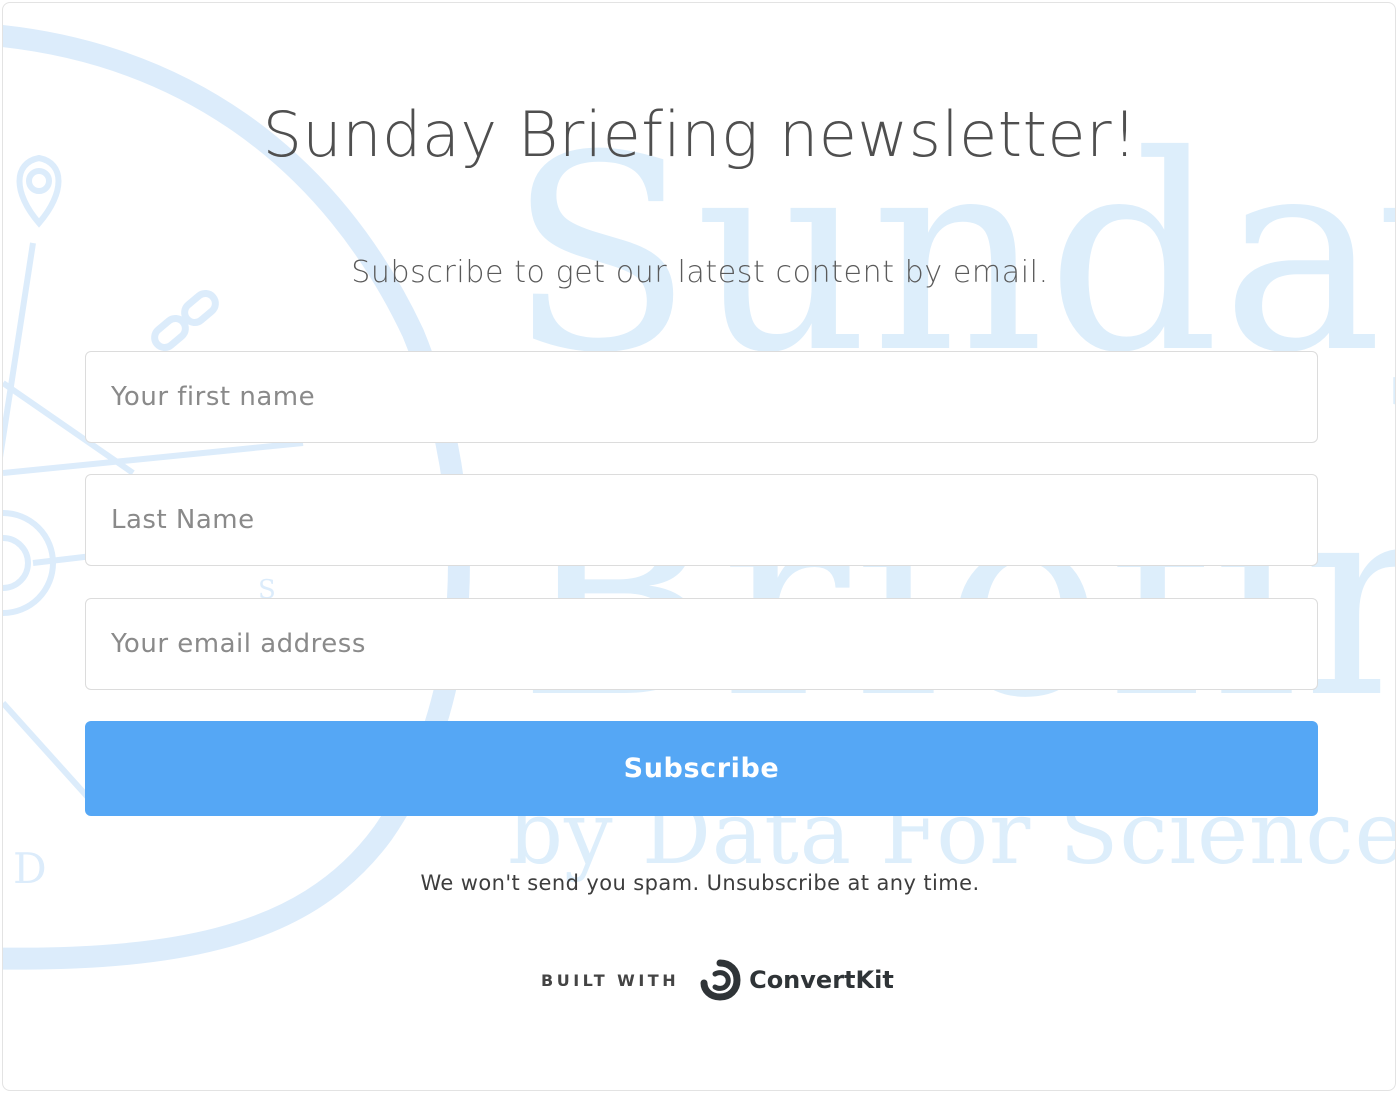 The height and width of the screenshot is (1095, 1400). What do you see at coordinates (701, 397) in the screenshot?
I see `first-name-input` at bounding box center [701, 397].